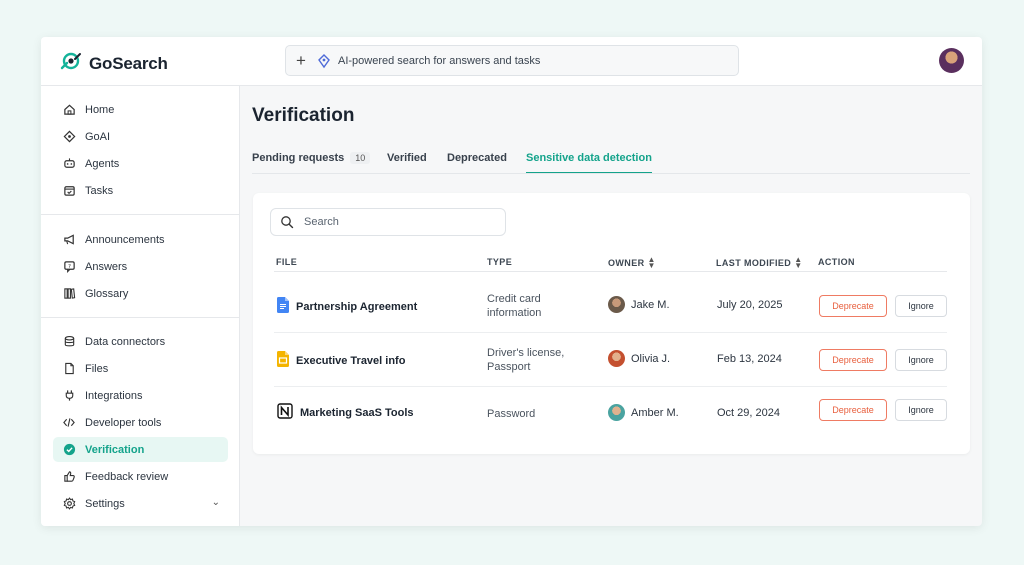 Image resolution: width=1024 pixels, height=565 pixels. What do you see at coordinates (69, 423) in the screenshot?
I see `code-icon` at bounding box center [69, 423].